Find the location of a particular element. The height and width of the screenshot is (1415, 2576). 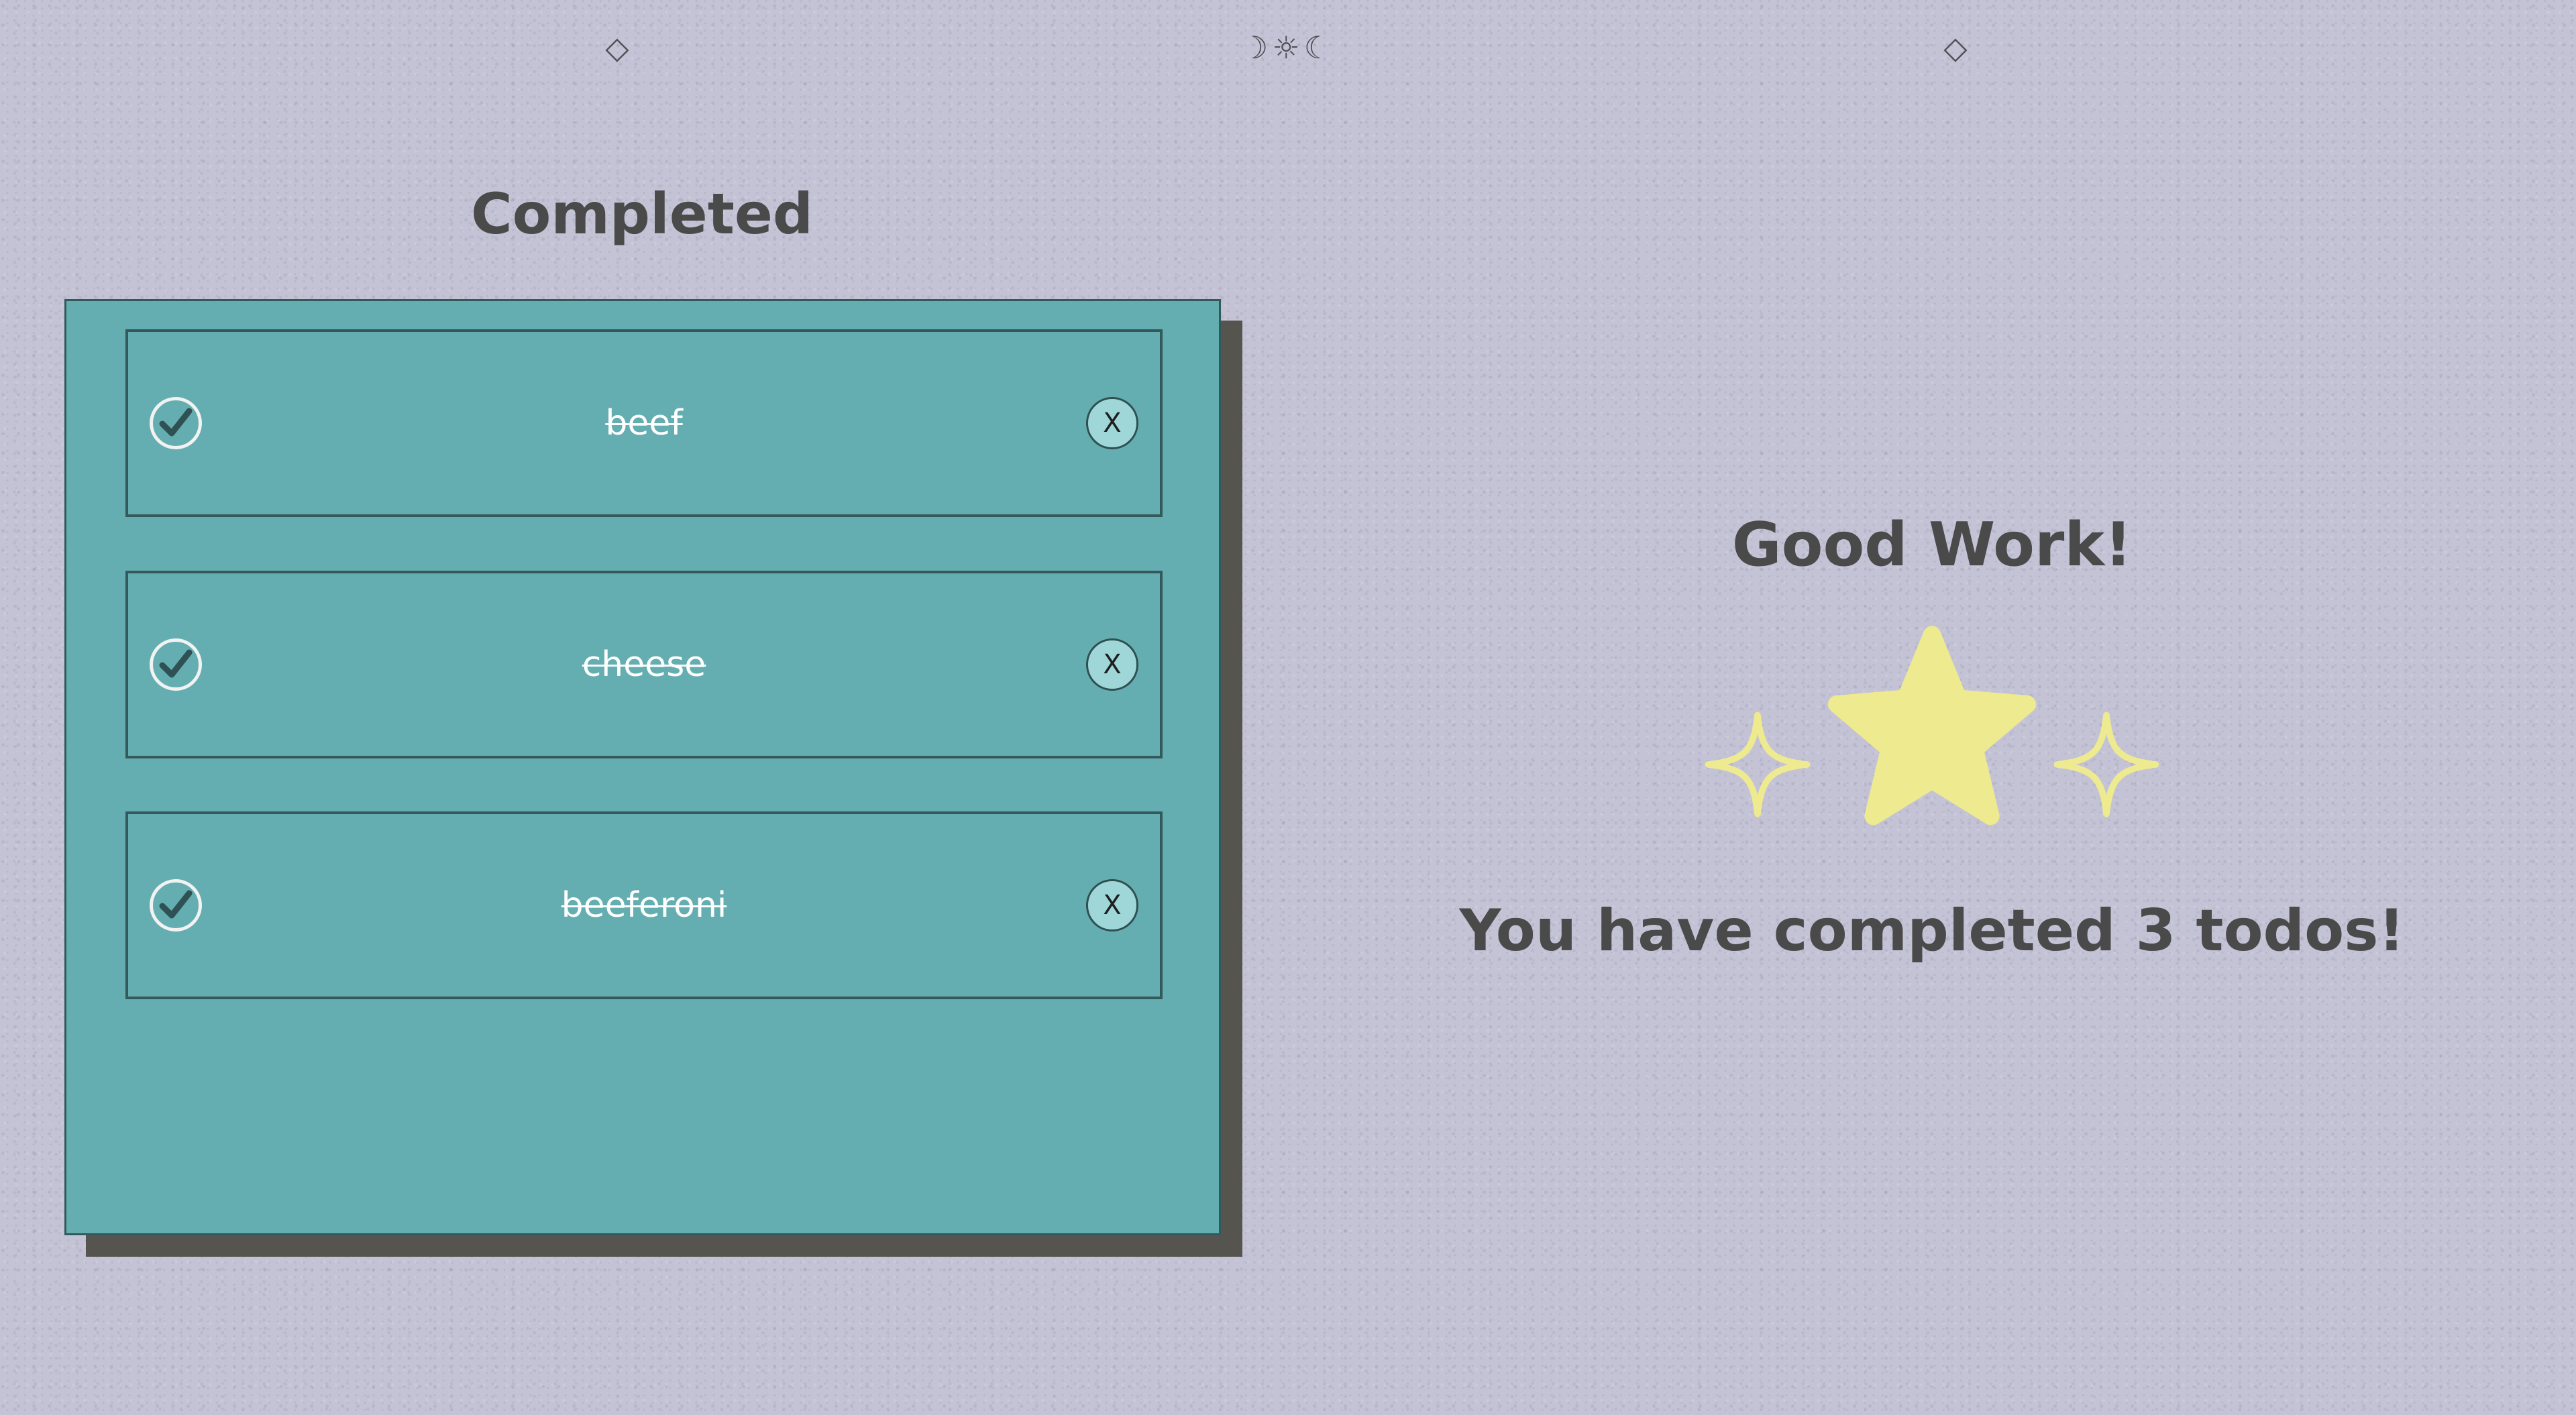

todo-item: beeferoni X is located at coordinates (644, 905).